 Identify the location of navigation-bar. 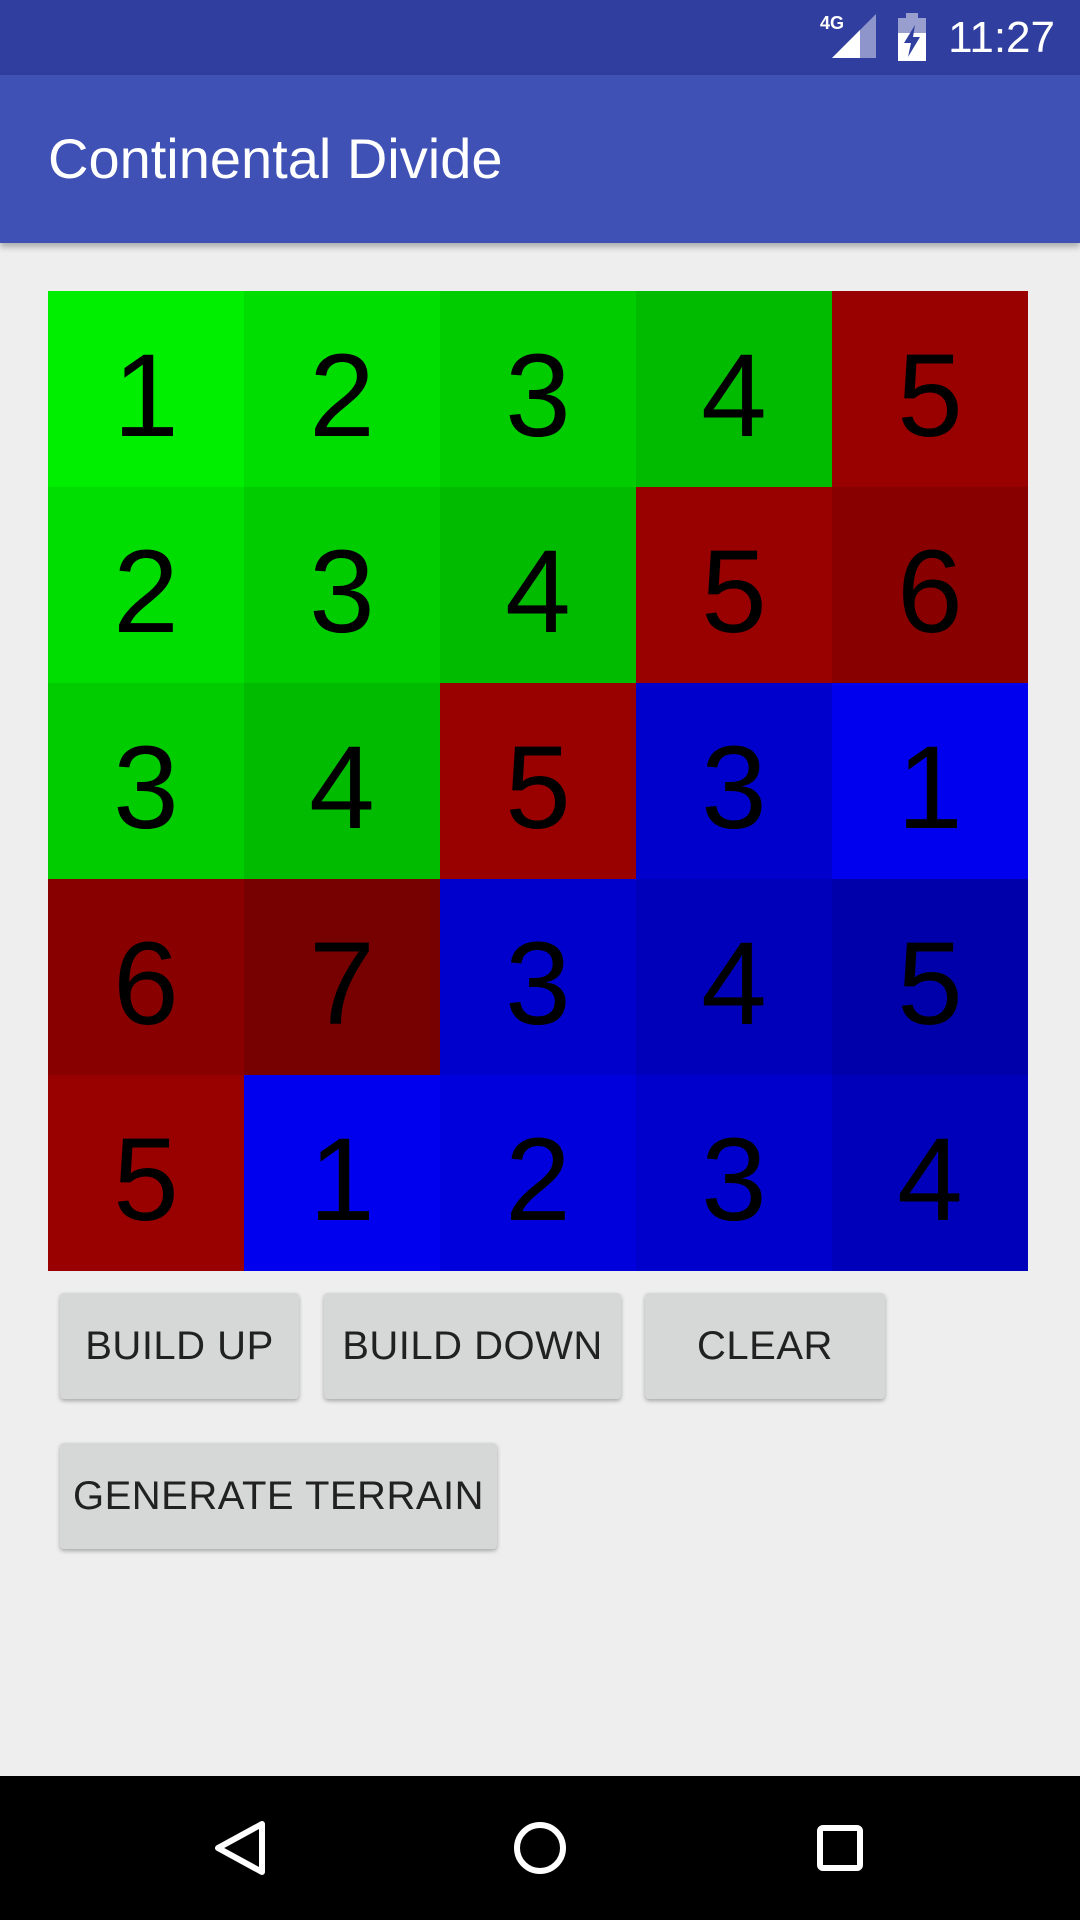
(540, 1848).